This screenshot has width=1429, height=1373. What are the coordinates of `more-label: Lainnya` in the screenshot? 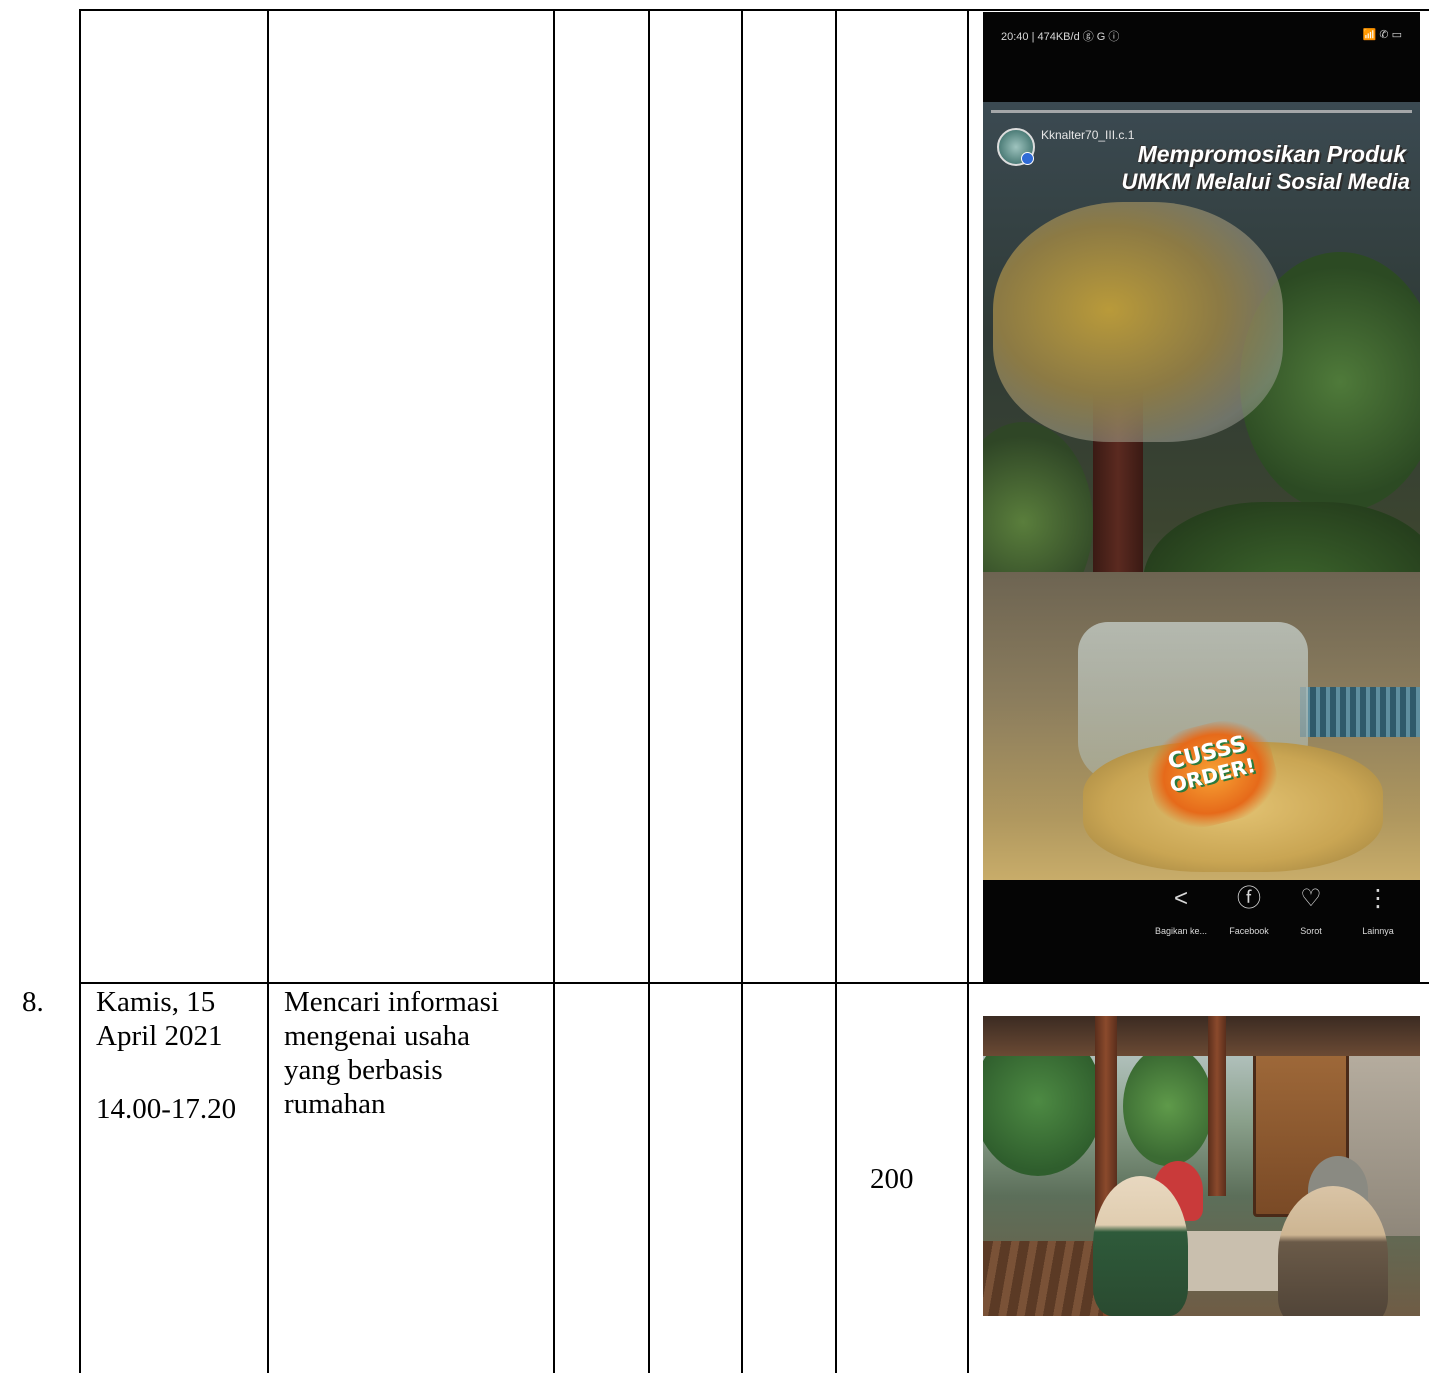 It's located at (1378, 931).